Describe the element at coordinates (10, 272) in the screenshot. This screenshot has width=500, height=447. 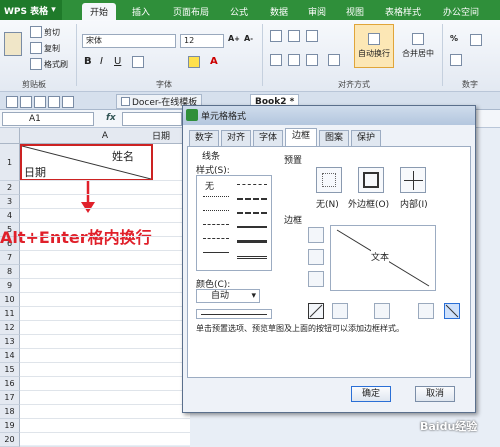
I see `row-header: 8` at that location.